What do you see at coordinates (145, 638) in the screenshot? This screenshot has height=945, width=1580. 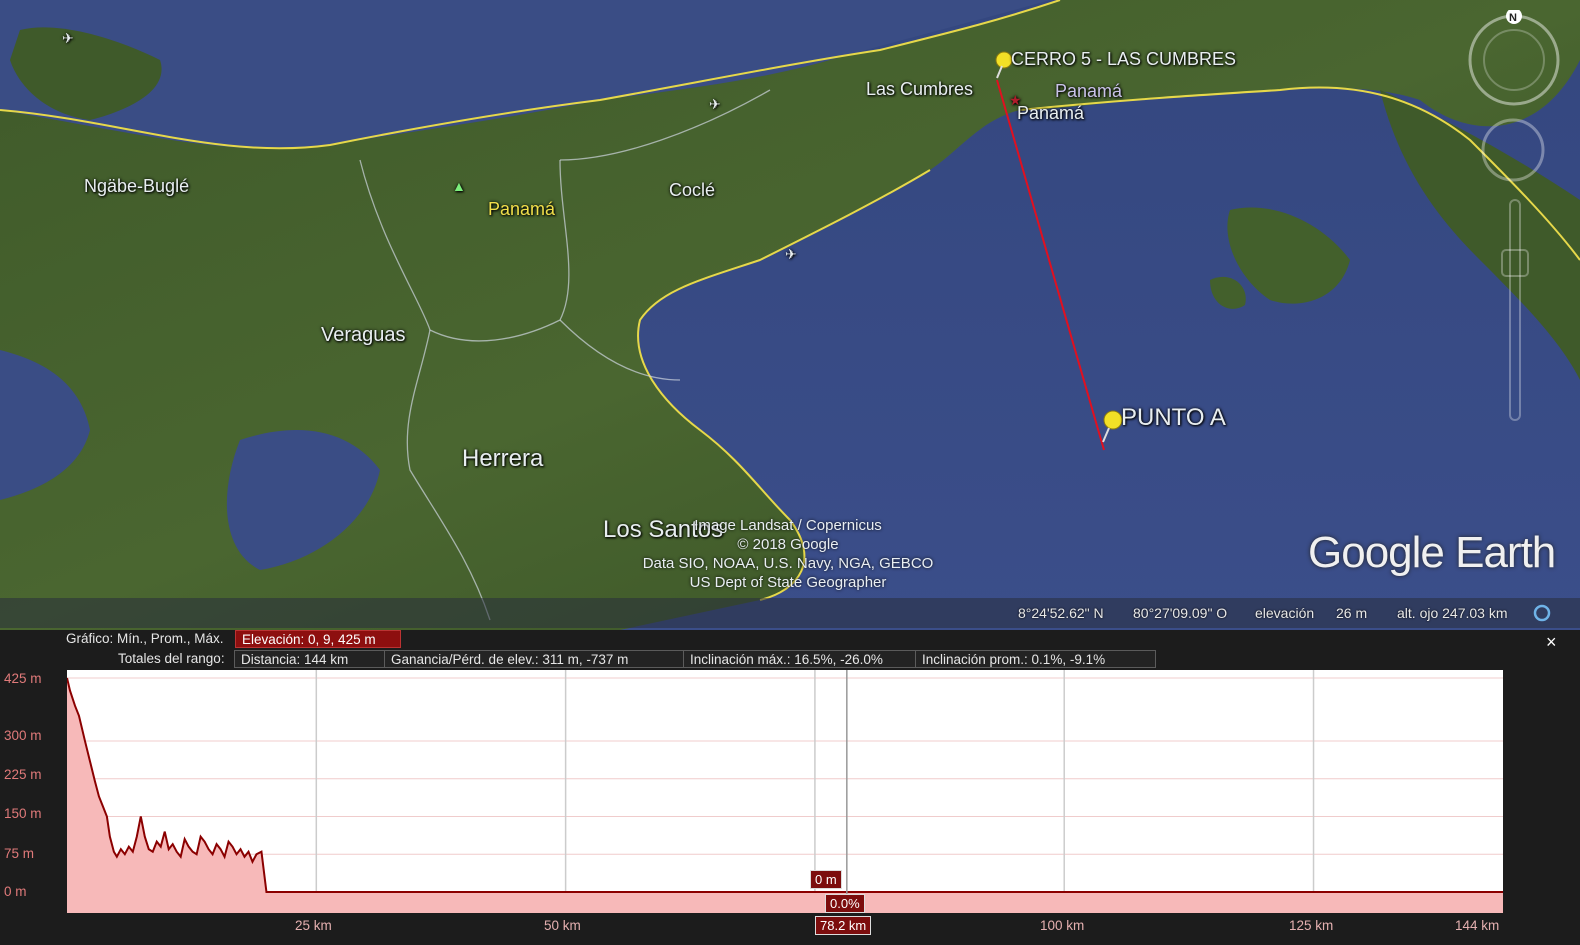 I see `graph-mode-label: Gráfico: Mín., Prom., Máx.` at bounding box center [145, 638].